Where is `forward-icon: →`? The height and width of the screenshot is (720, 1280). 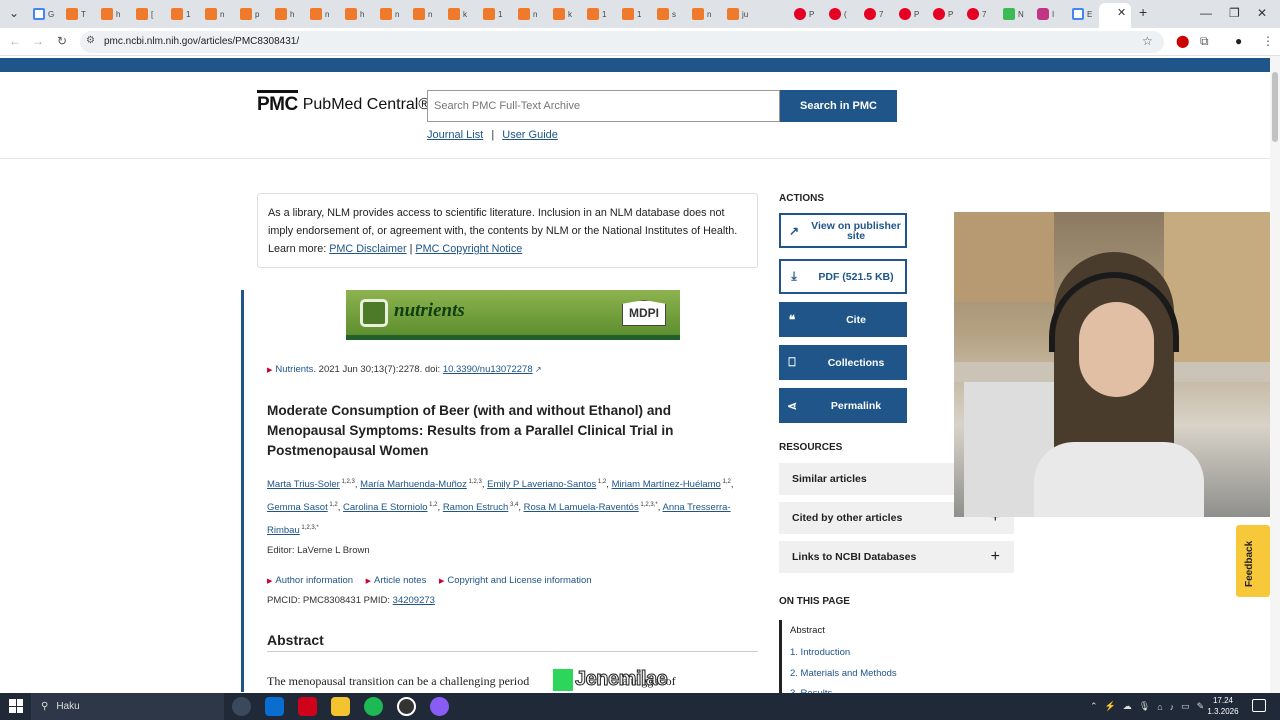 forward-icon: → is located at coordinates (38, 41).